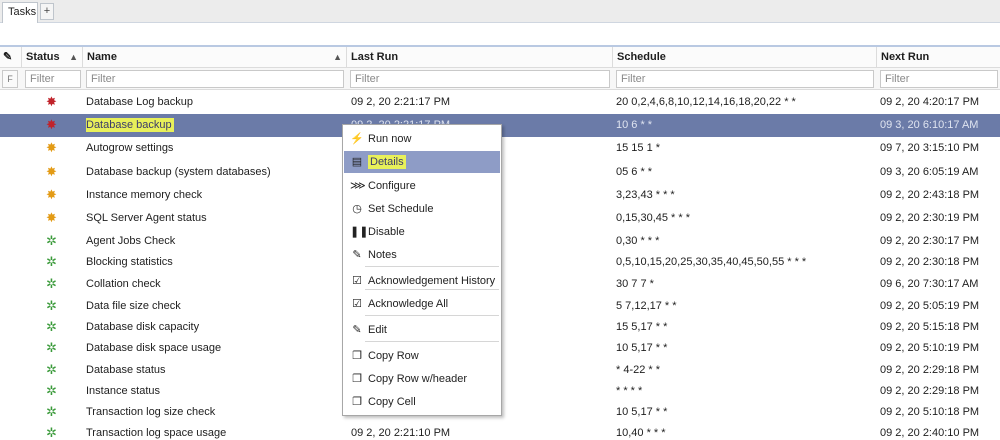 The width and height of the screenshot is (1000, 440). I want to click on menu-item-run-now: ⚡ Run now, so click(422, 139).